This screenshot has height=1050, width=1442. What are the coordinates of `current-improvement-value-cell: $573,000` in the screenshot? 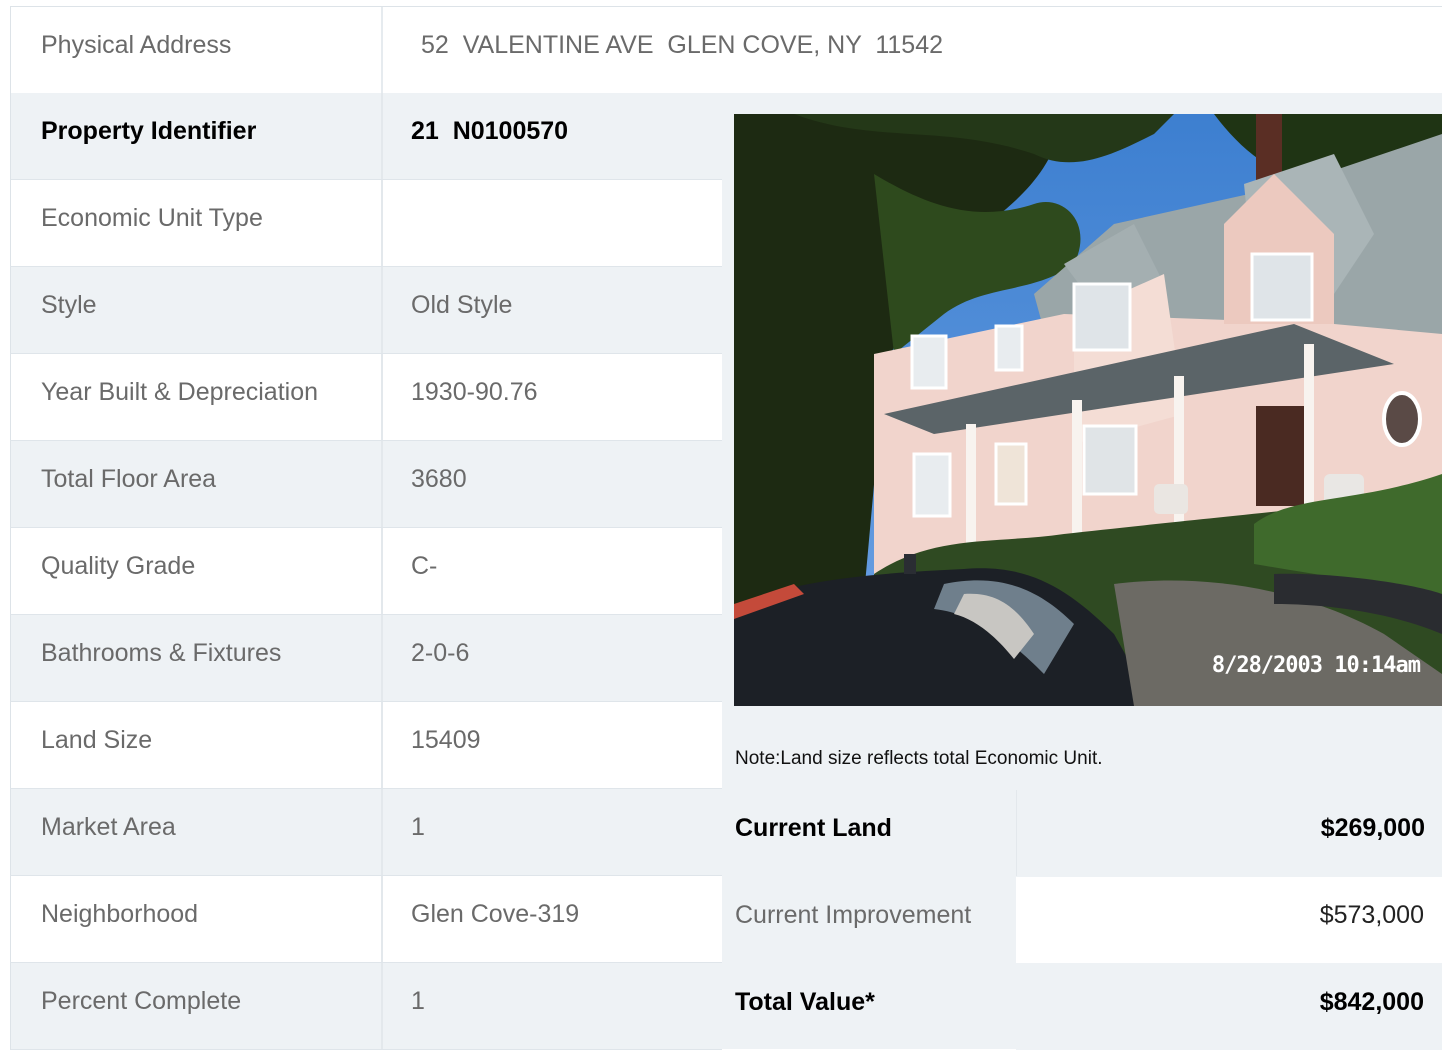 It's located at (1229, 920).